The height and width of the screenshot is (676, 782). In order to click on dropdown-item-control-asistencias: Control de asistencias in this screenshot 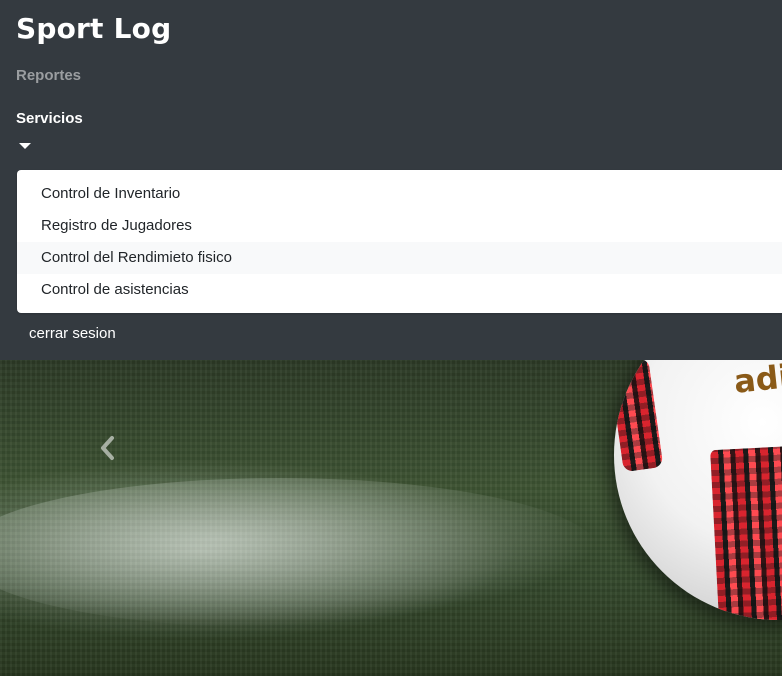, I will do `click(399, 290)`.